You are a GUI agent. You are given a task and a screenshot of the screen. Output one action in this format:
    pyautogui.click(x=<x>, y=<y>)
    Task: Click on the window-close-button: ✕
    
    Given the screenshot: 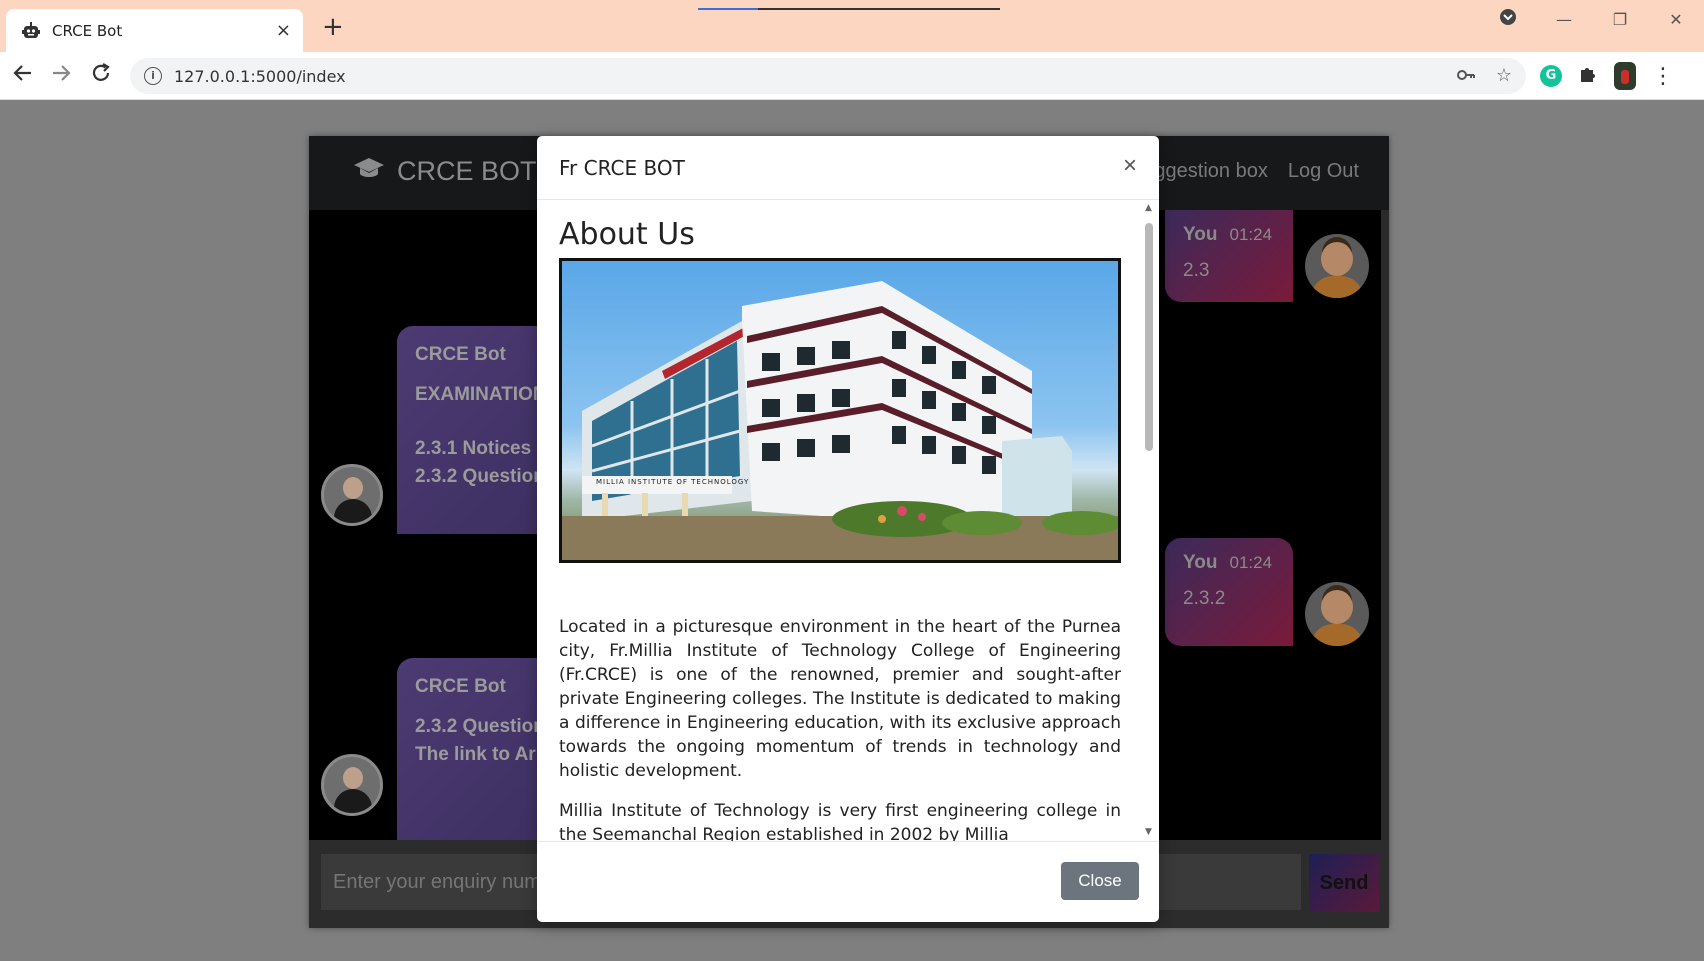 What is the action you would take?
    pyautogui.click(x=1676, y=19)
    